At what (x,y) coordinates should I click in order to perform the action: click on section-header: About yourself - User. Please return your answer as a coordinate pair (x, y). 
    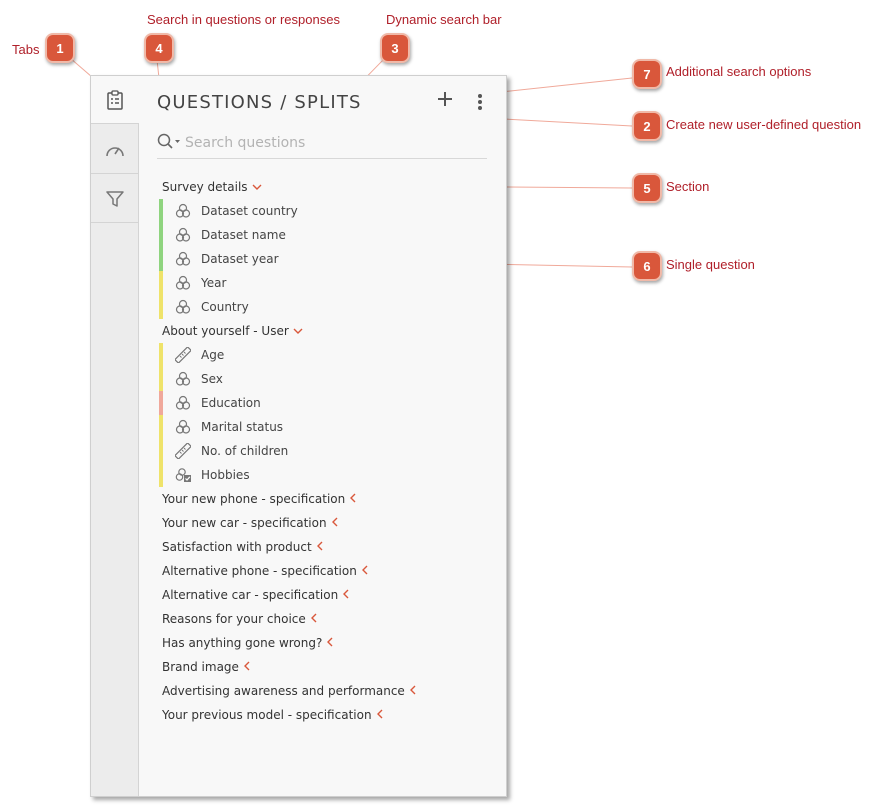
    Looking at the image, I should click on (327, 331).